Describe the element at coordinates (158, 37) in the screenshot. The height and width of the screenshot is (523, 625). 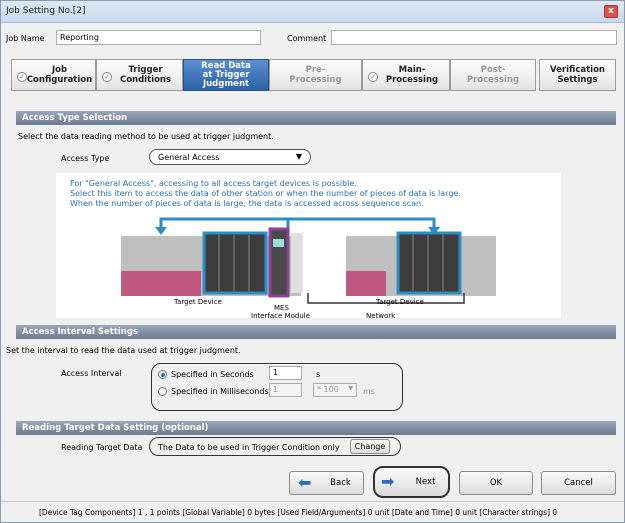
I see `job-name-field: Reporting` at that location.